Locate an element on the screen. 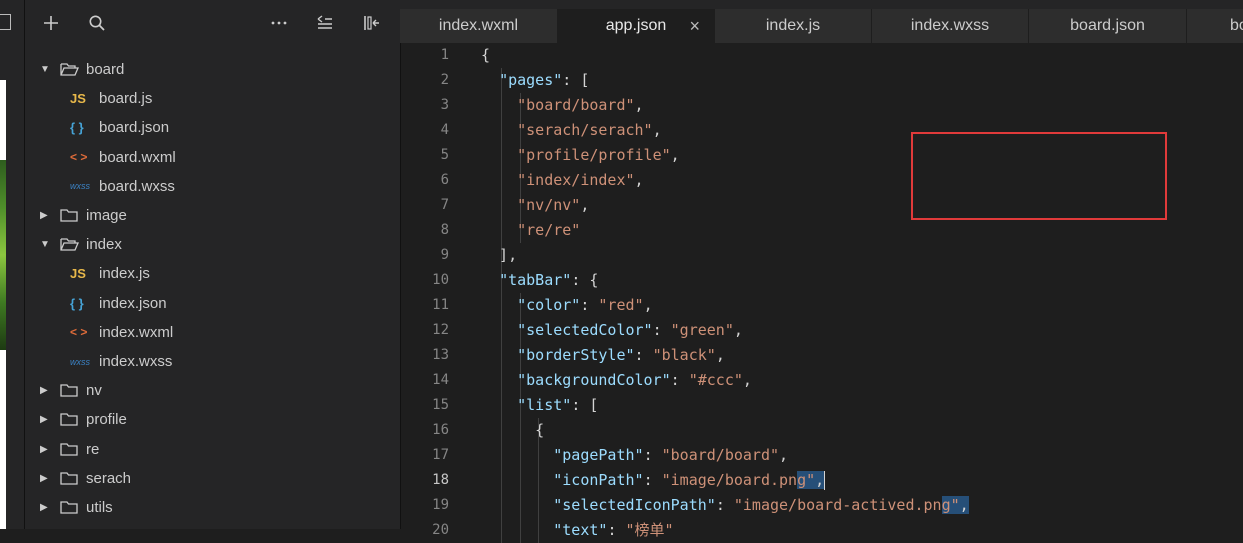 The image size is (1243, 543). code-line: "serach/serach", is located at coordinates (571, 130).